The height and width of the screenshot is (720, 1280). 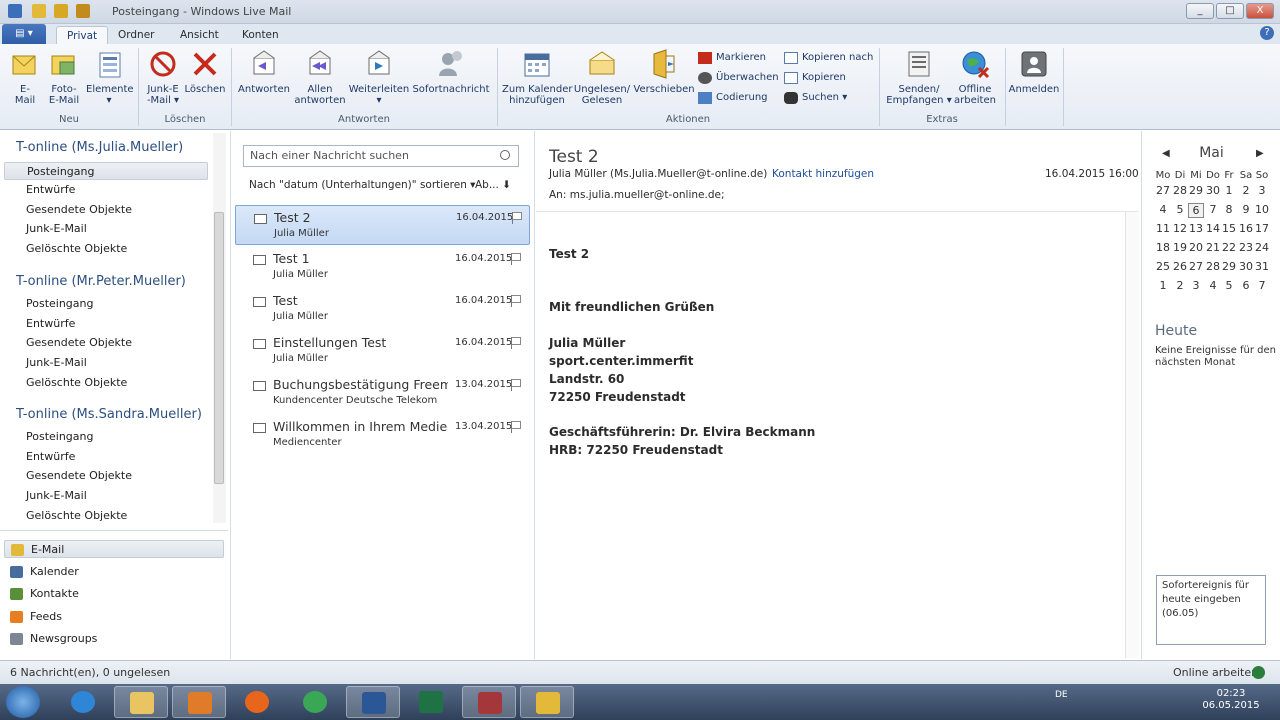 I want to click on move-button: Verschieben, so click(x=664, y=71).